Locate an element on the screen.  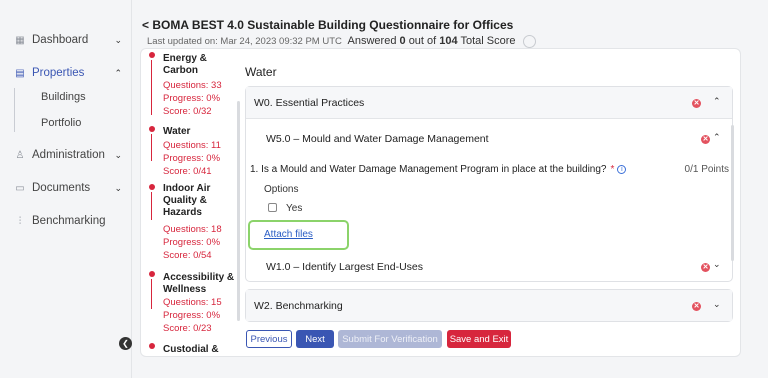
sidebar-item-administration: ♙ Administration ⌄ is located at coordinates (70, 155).